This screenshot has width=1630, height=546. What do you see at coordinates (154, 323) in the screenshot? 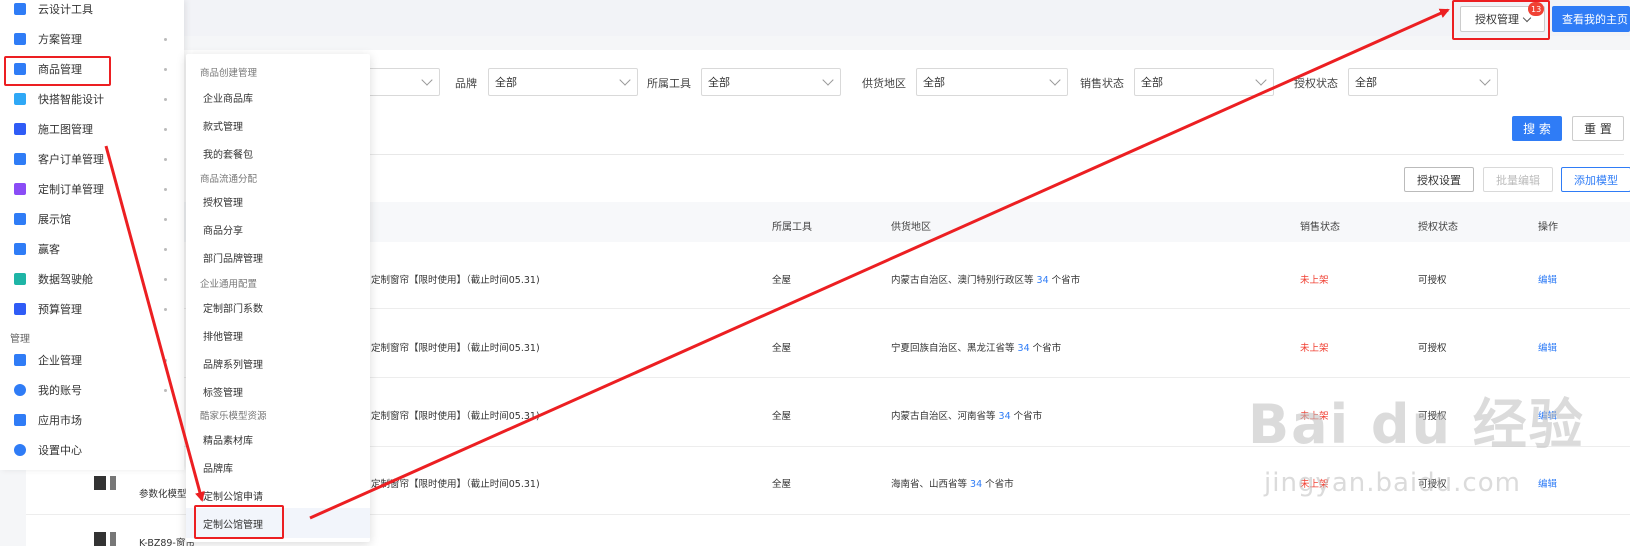
I see `arrow-to-submenu` at bounding box center [154, 323].